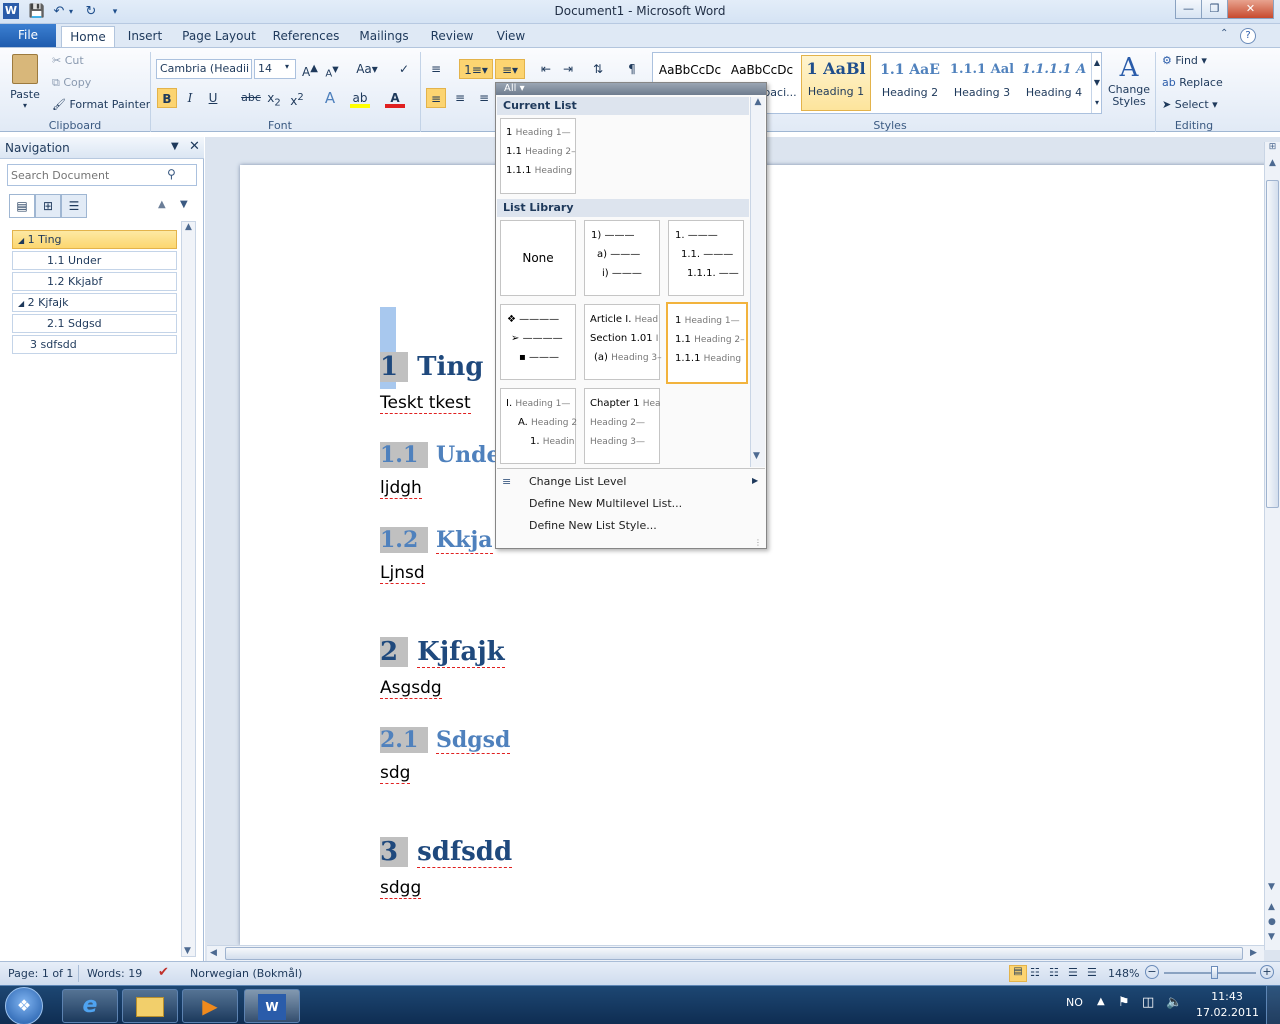 The height and width of the screenshot is (1024, 1280). What do you see at coordinates (74, 206) in the screenshot?
I see `browse-results-tab: ☰` at bounding box center [74, 206].